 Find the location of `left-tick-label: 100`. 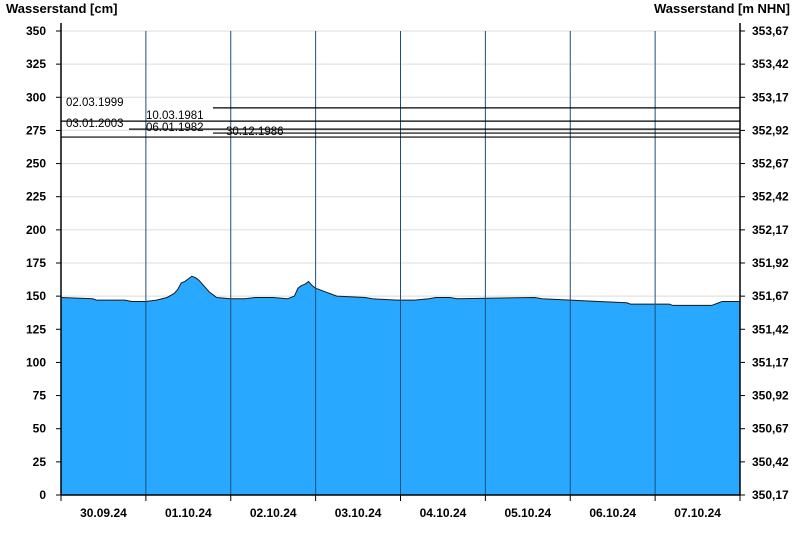

left-tick-label: 100 is located at coordinates (36, 362).